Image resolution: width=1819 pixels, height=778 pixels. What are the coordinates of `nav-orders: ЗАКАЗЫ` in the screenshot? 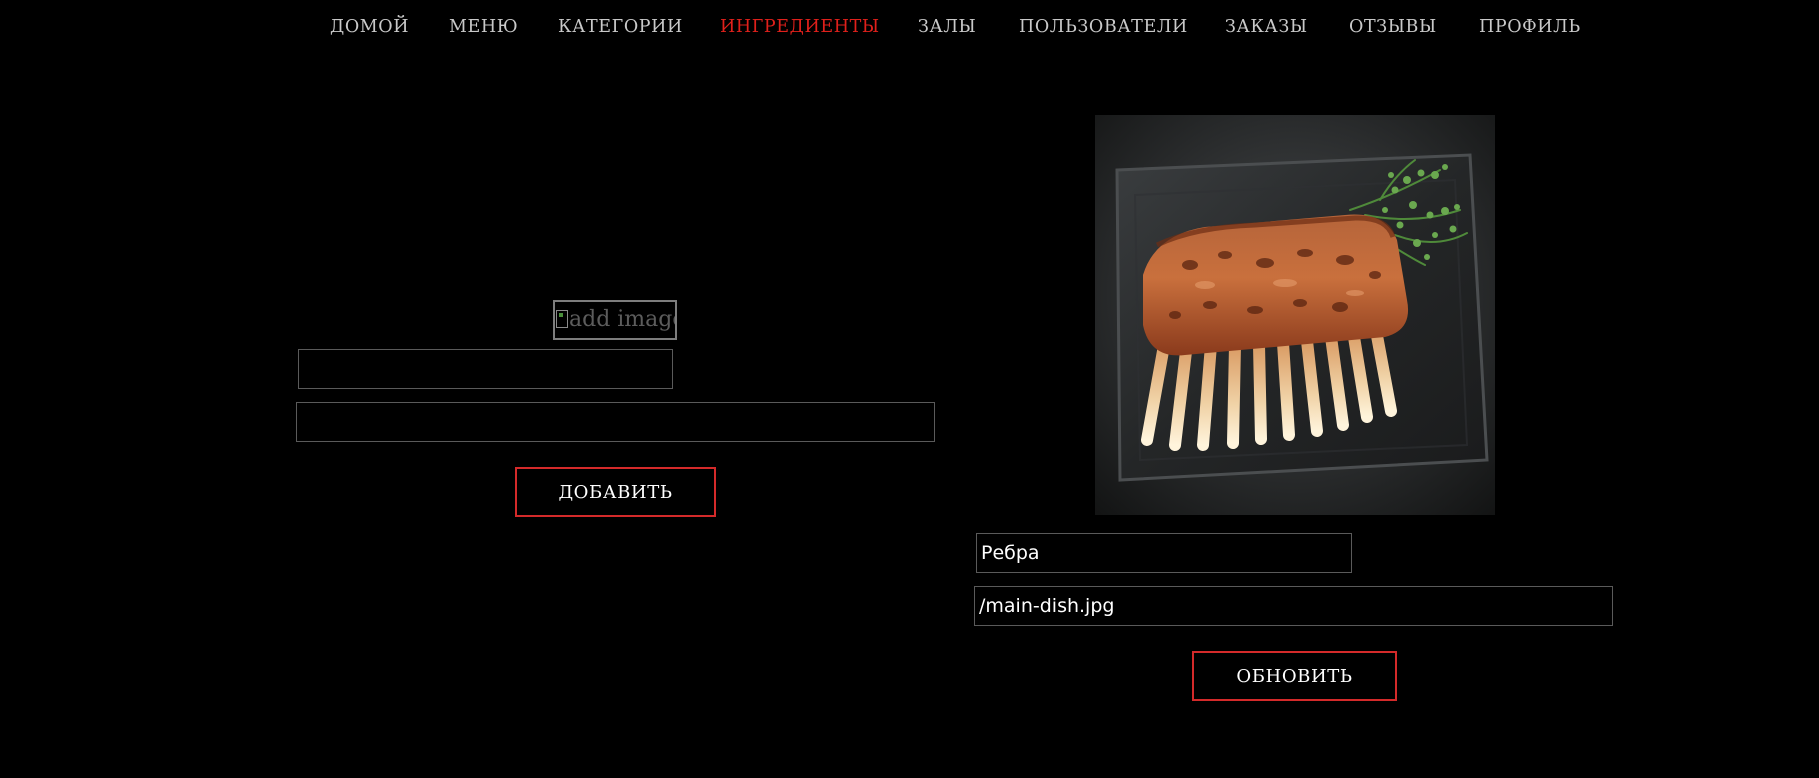 It's located at (1266, 27).